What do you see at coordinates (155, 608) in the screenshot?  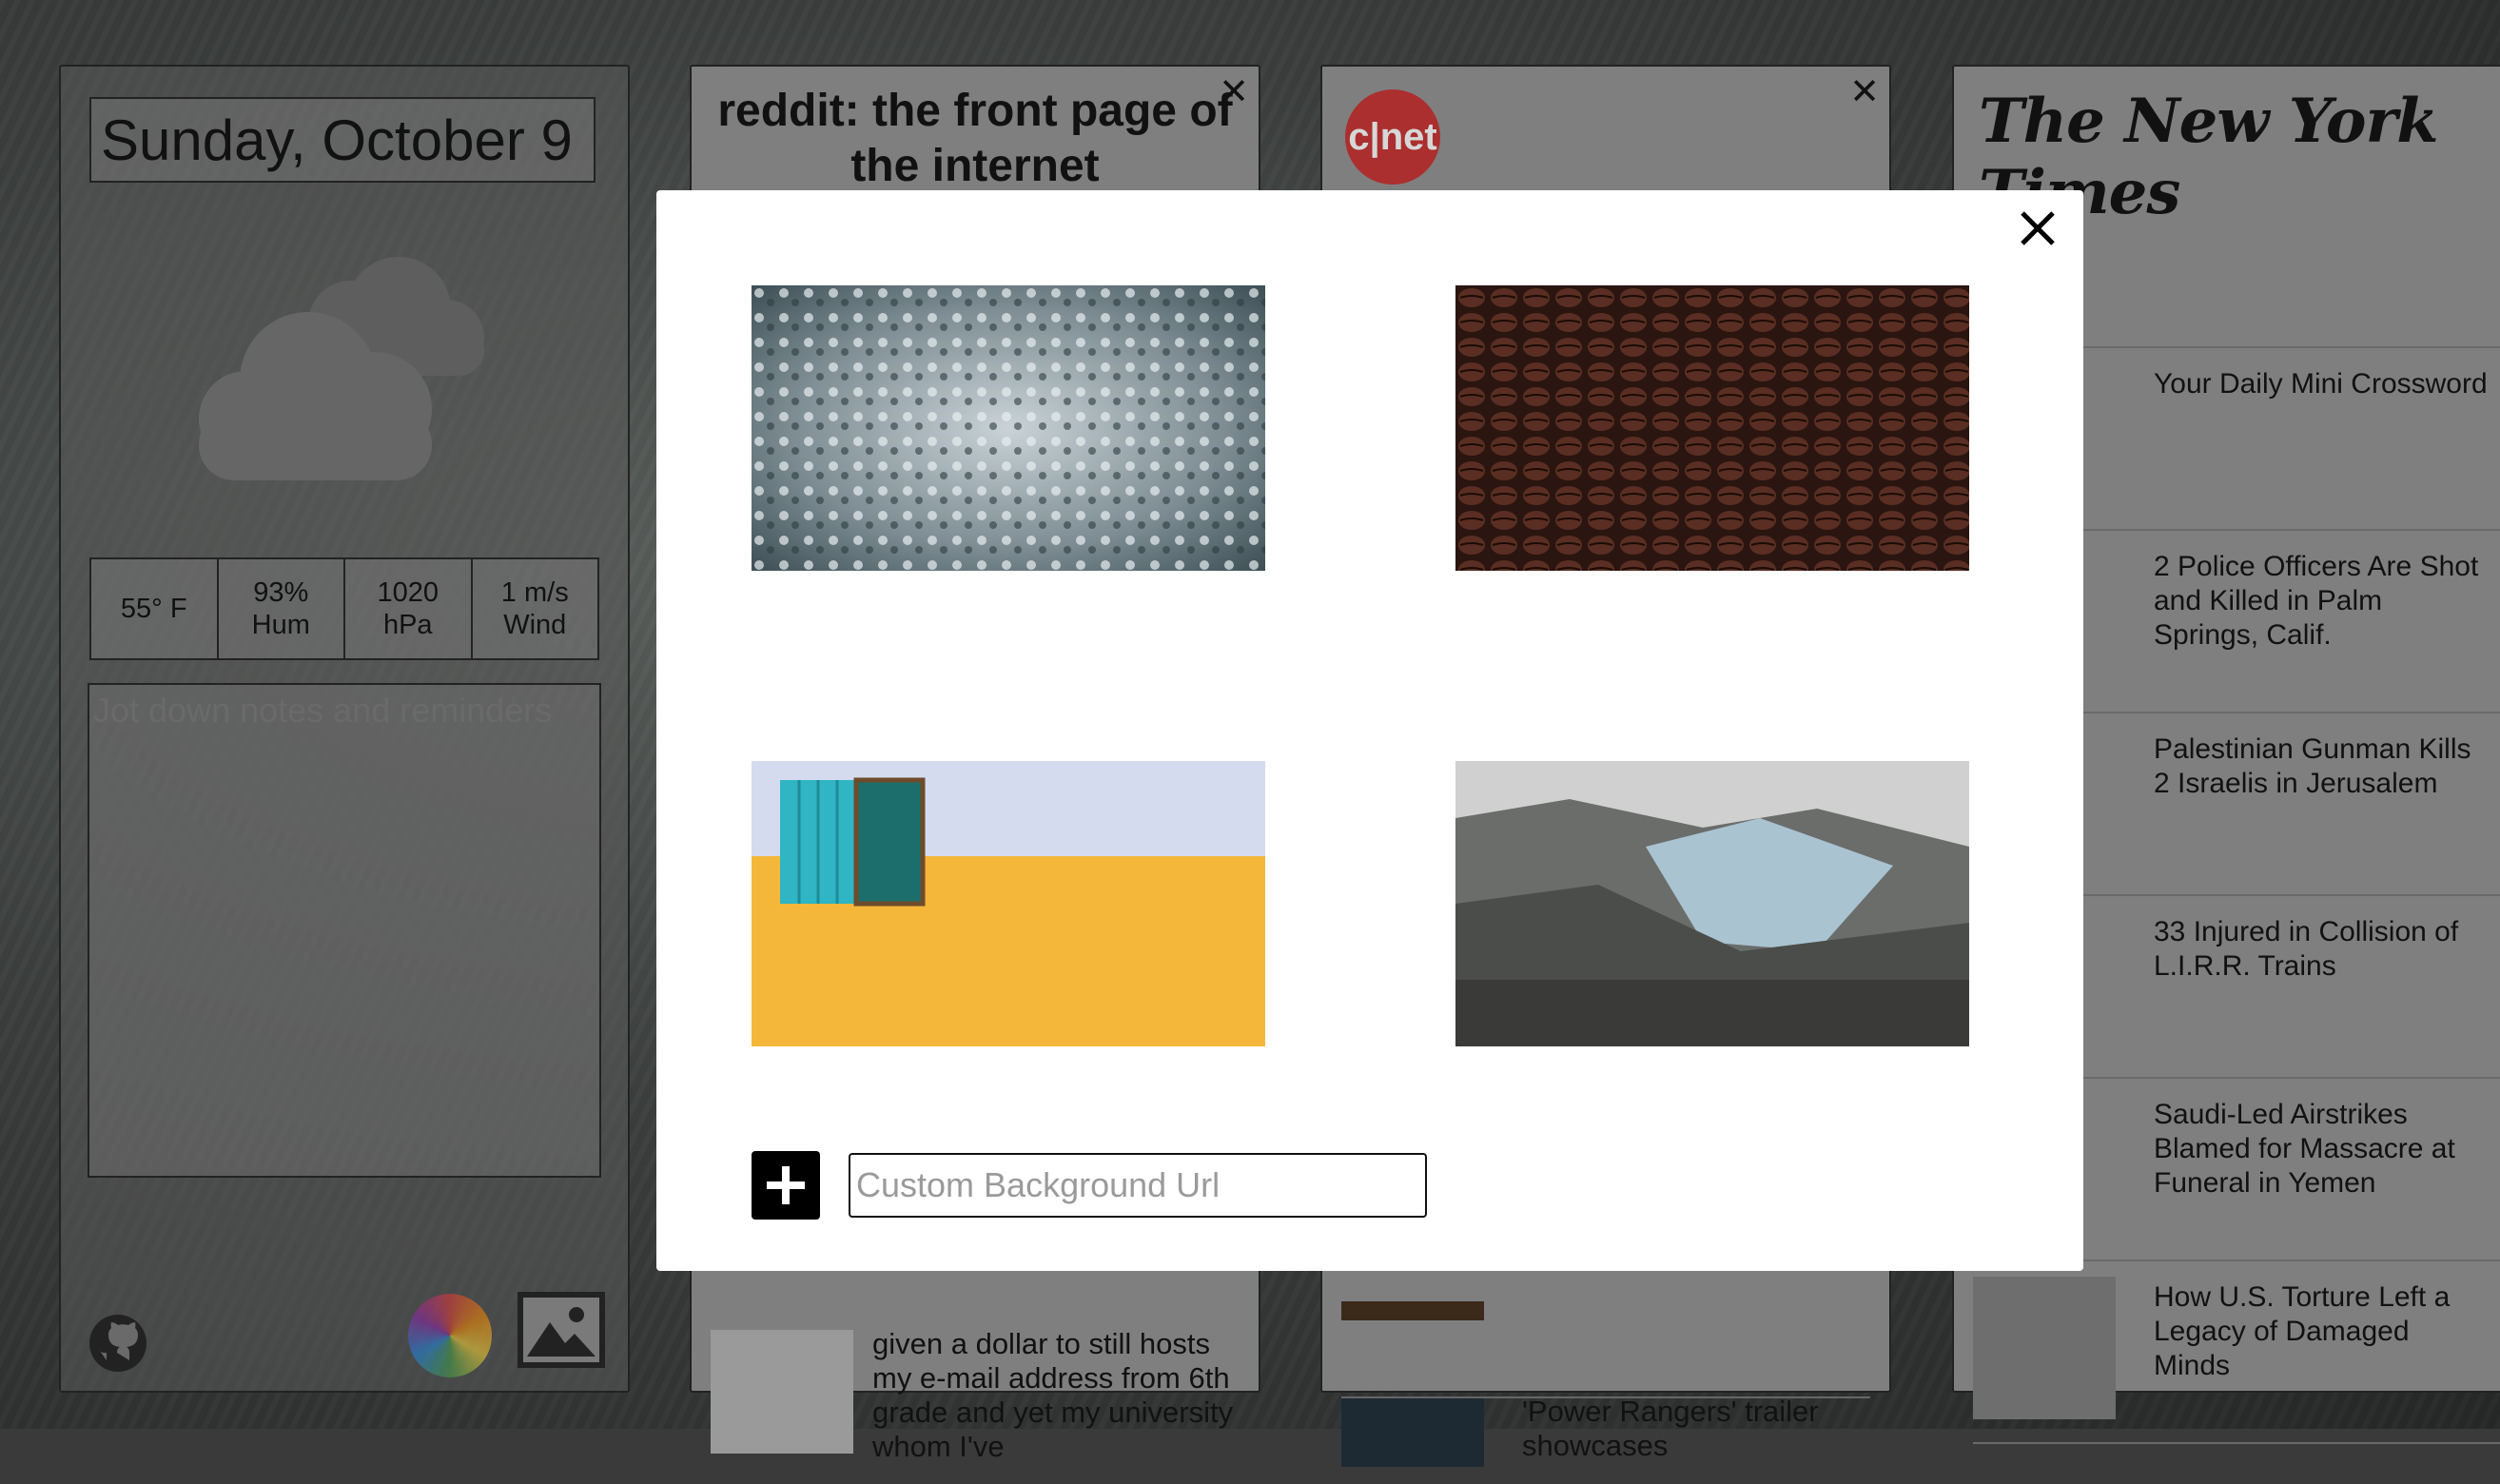 I see `temperature-stat: 55° F` at bounding box center [155, 608].